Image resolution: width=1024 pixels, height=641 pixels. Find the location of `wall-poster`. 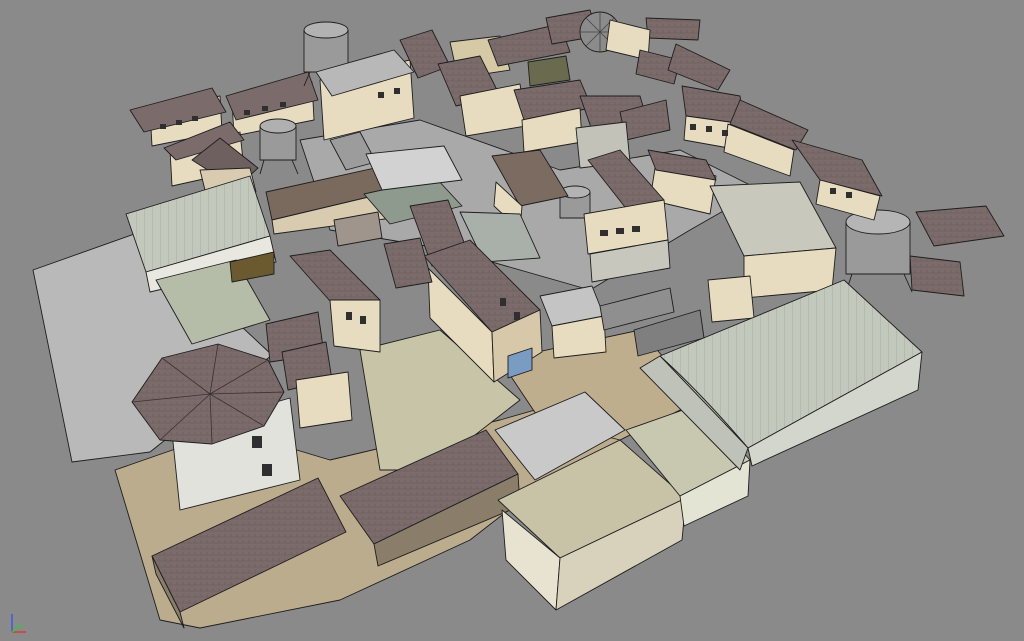

wall-poster is located at coordinates (731, 299).